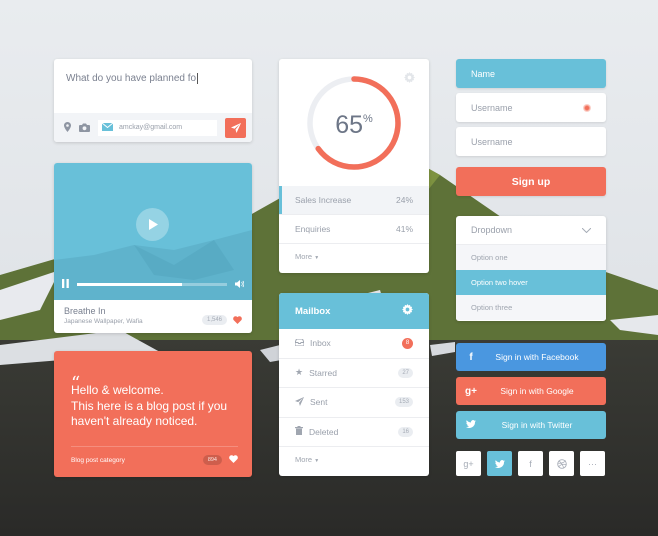 The height and width of the screenshot is (536, 658). Describe the element at coordinates (531, 391) in the screenshot. I see `google-signin-button: g+ Sign in with Google` at that location.